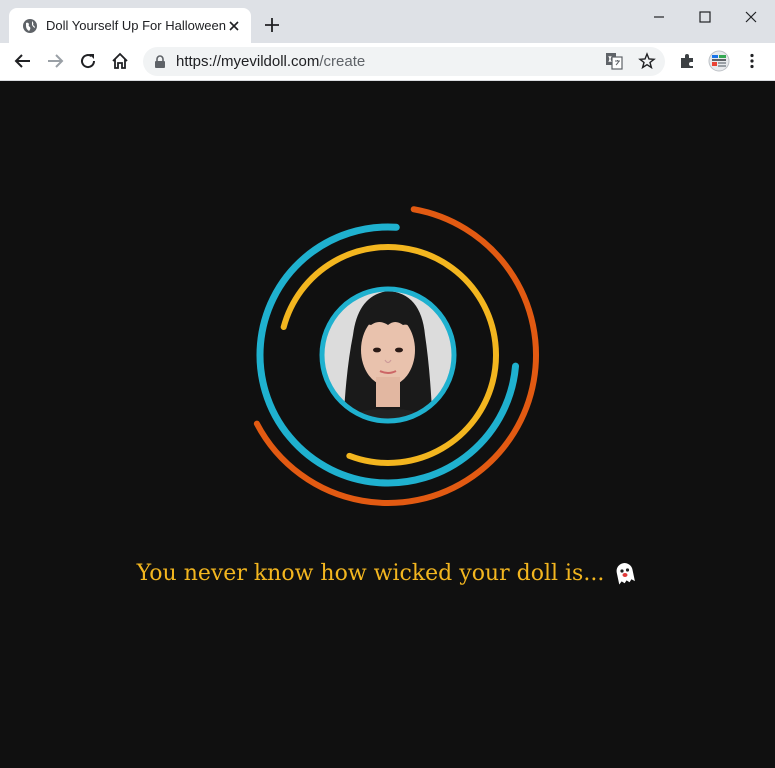  I want to click on avatar, so click(388, 355).